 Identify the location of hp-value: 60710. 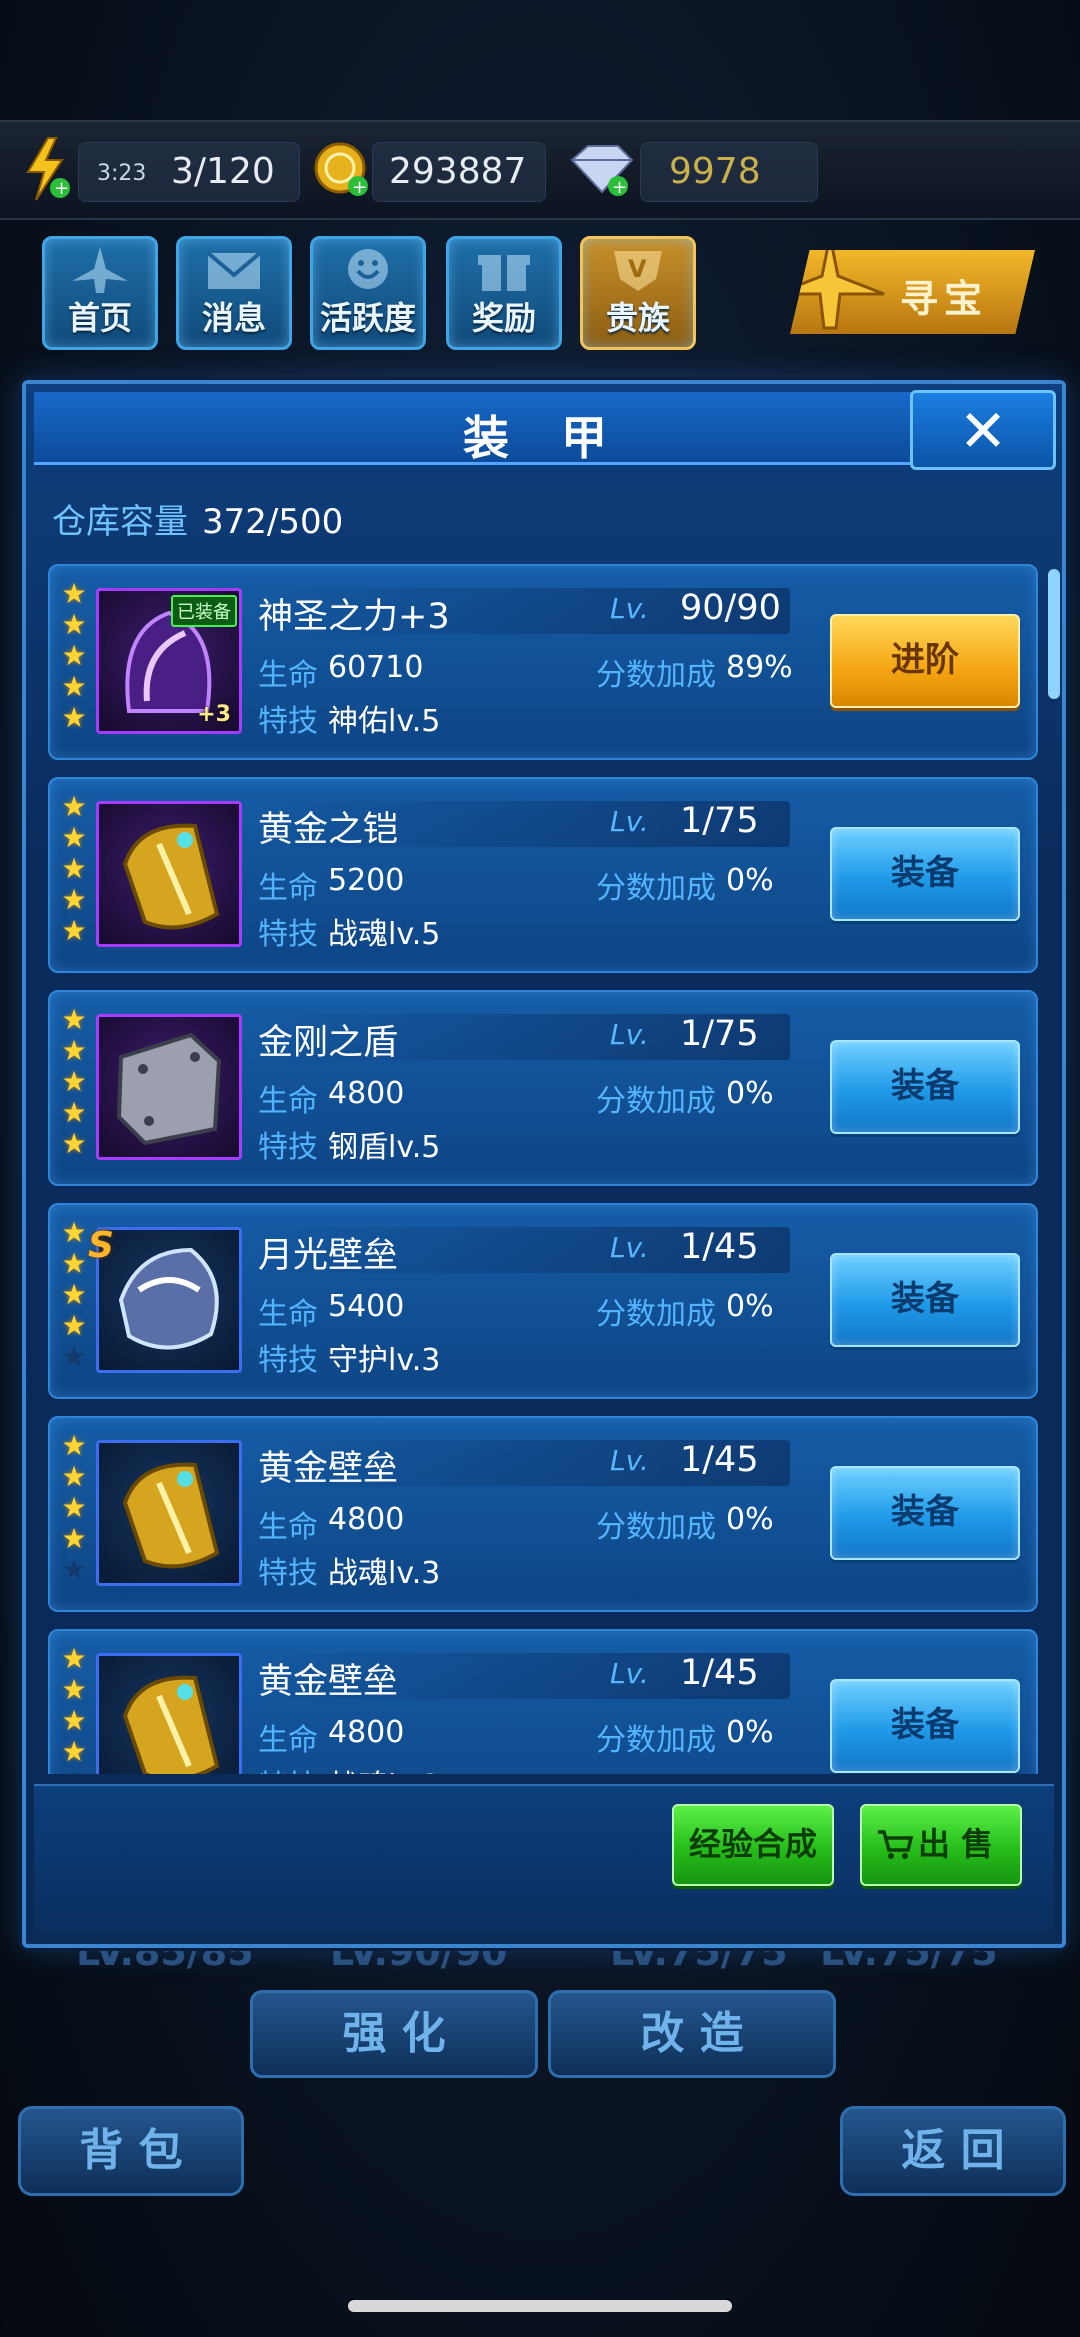
(376, 667).